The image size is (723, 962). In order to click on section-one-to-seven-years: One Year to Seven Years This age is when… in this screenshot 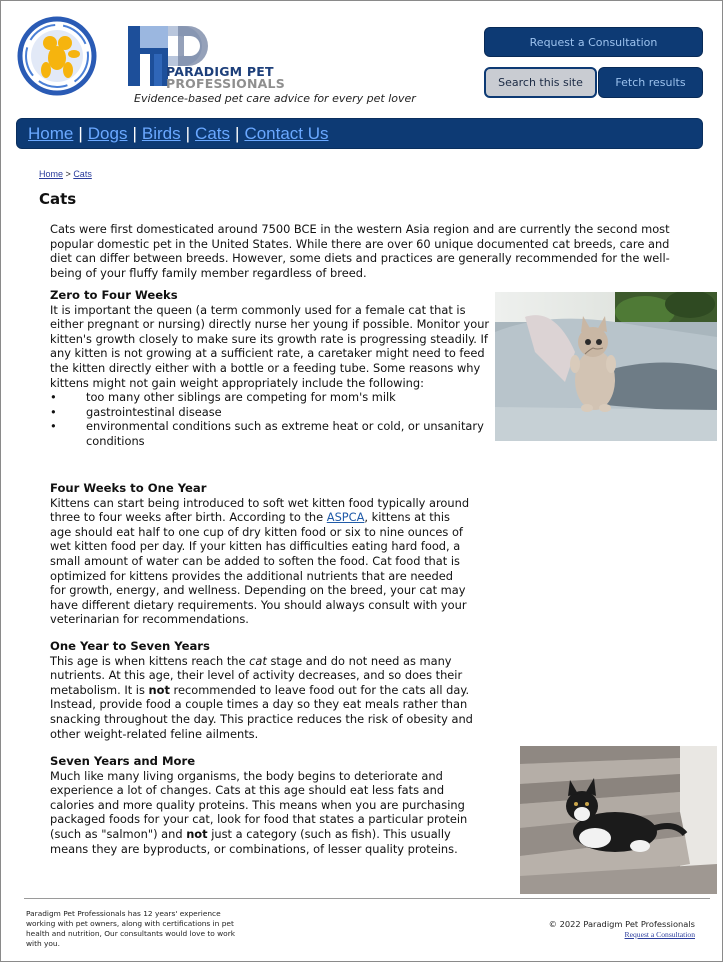, I will do `click(270, 690)`.